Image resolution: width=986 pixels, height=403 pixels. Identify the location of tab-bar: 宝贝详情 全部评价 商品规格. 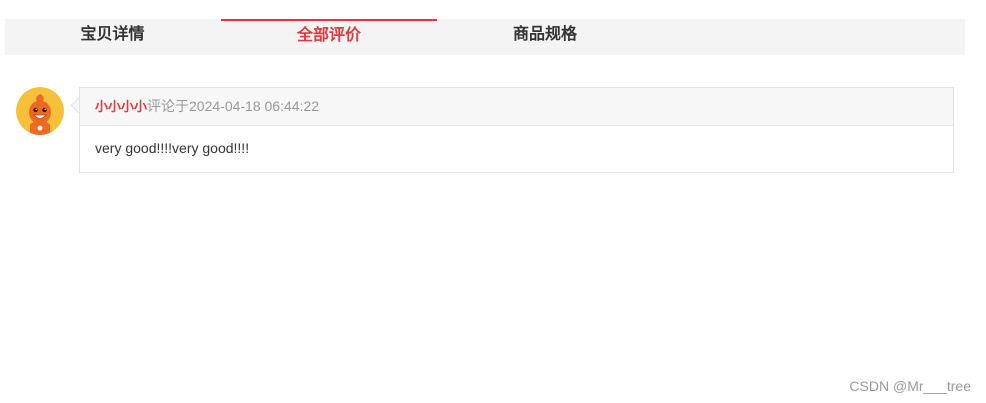
(485, 37).